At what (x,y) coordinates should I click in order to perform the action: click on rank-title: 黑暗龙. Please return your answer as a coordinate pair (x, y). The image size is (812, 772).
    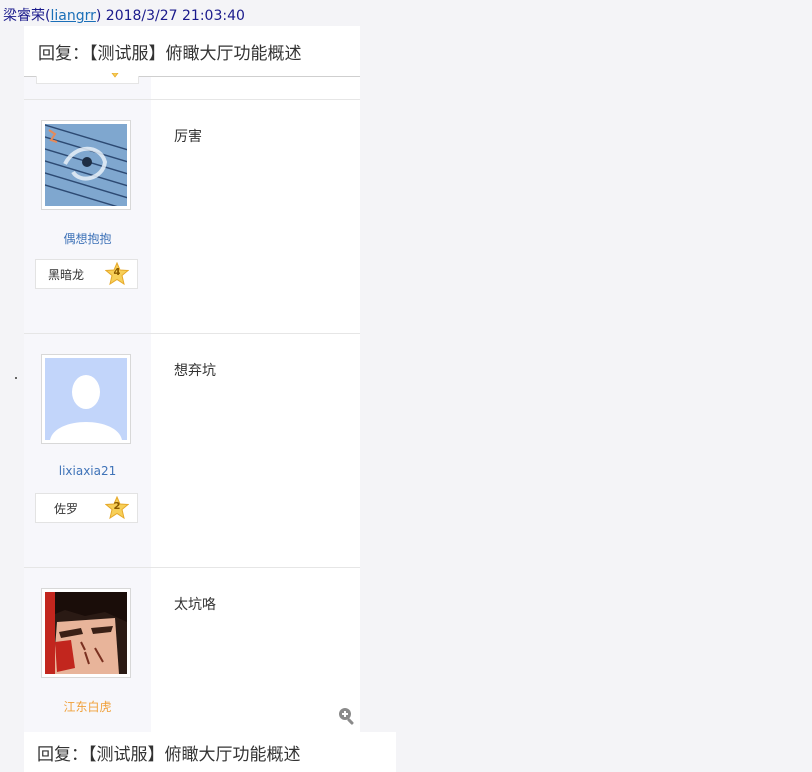
    Looking at the image, I should click on (66, 275).